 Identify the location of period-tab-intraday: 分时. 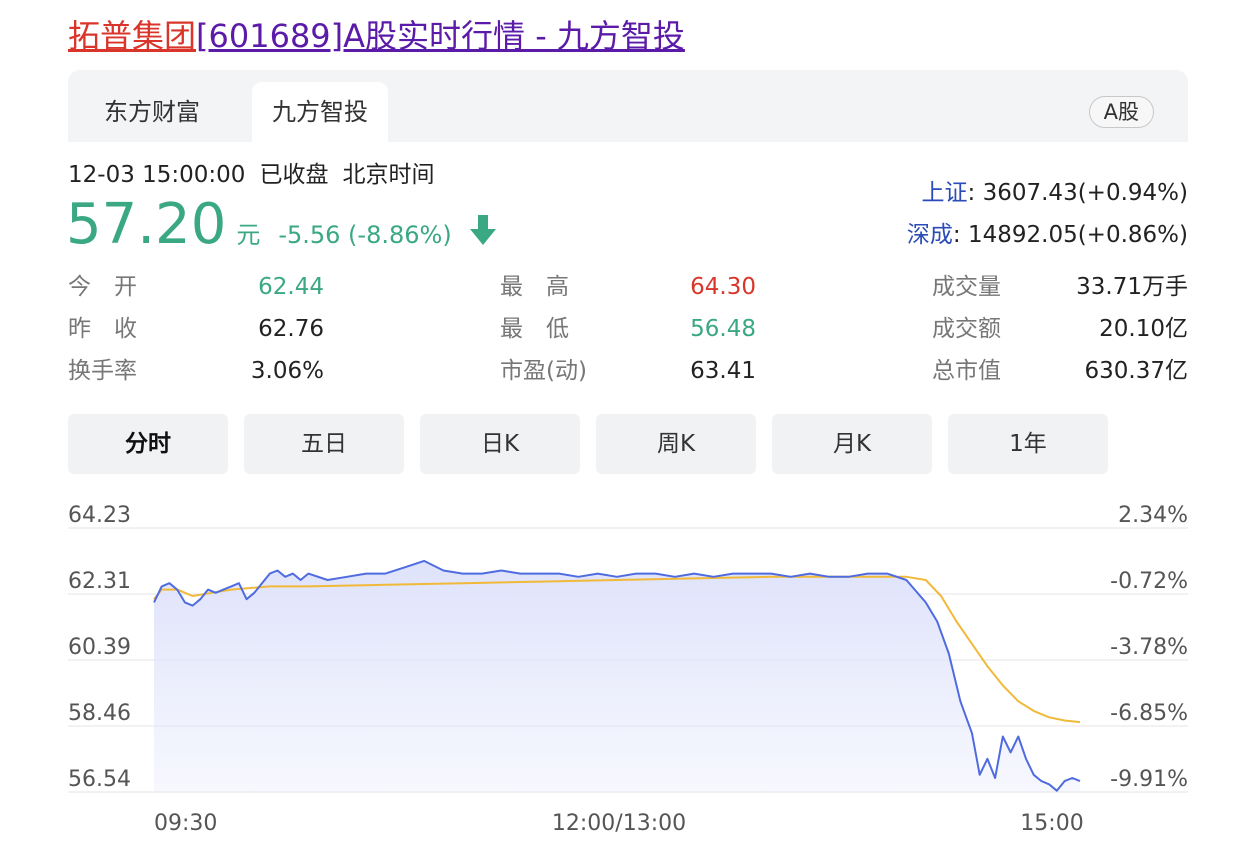
(148, 444).